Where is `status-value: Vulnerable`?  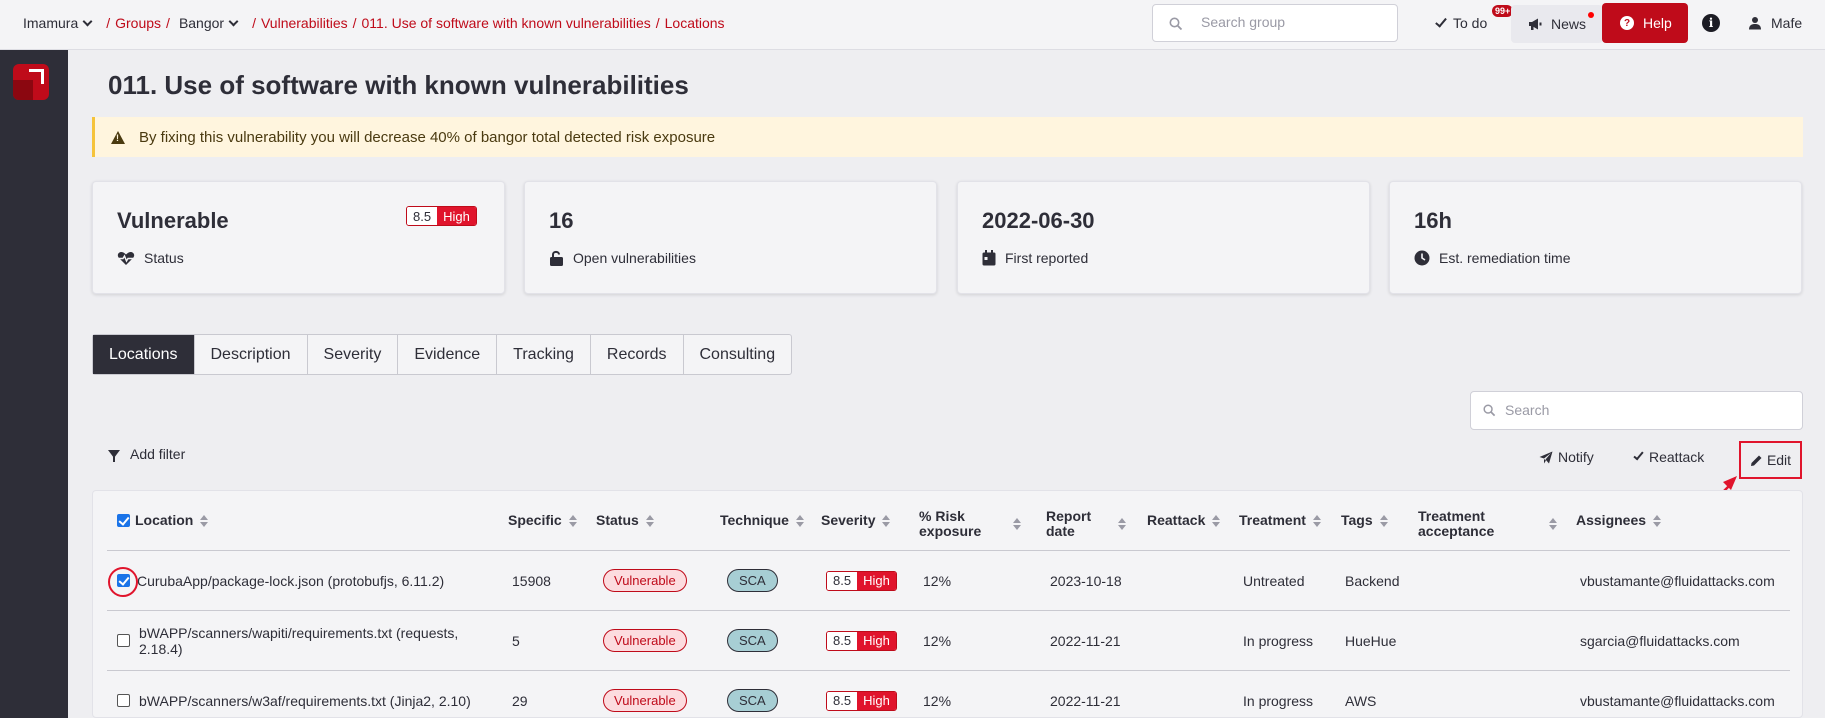
status-value: Vulnerable is located at coordinates (173, 220).